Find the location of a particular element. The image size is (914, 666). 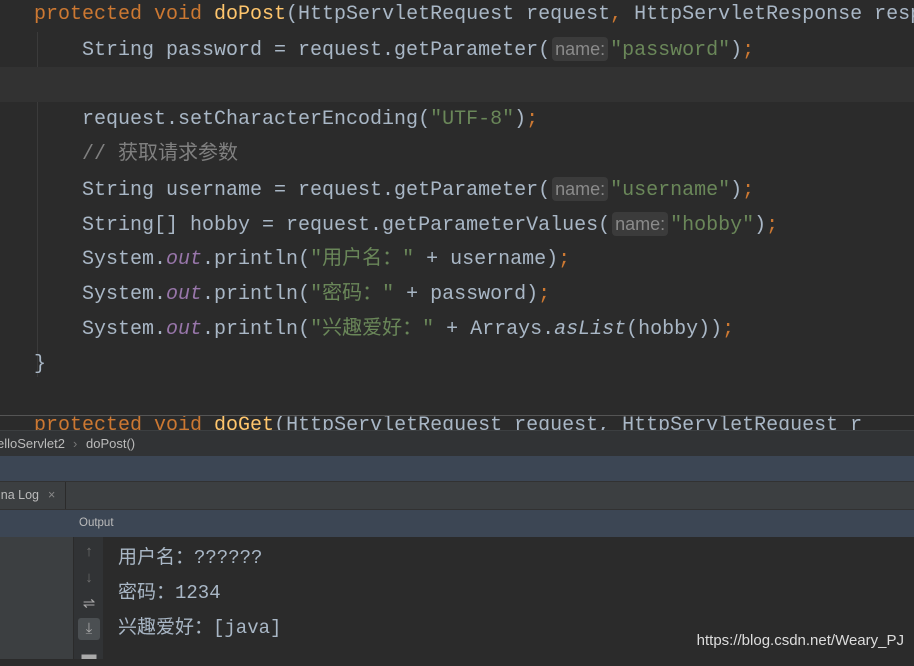

output-header: Output is located at coordinates (457, 523).